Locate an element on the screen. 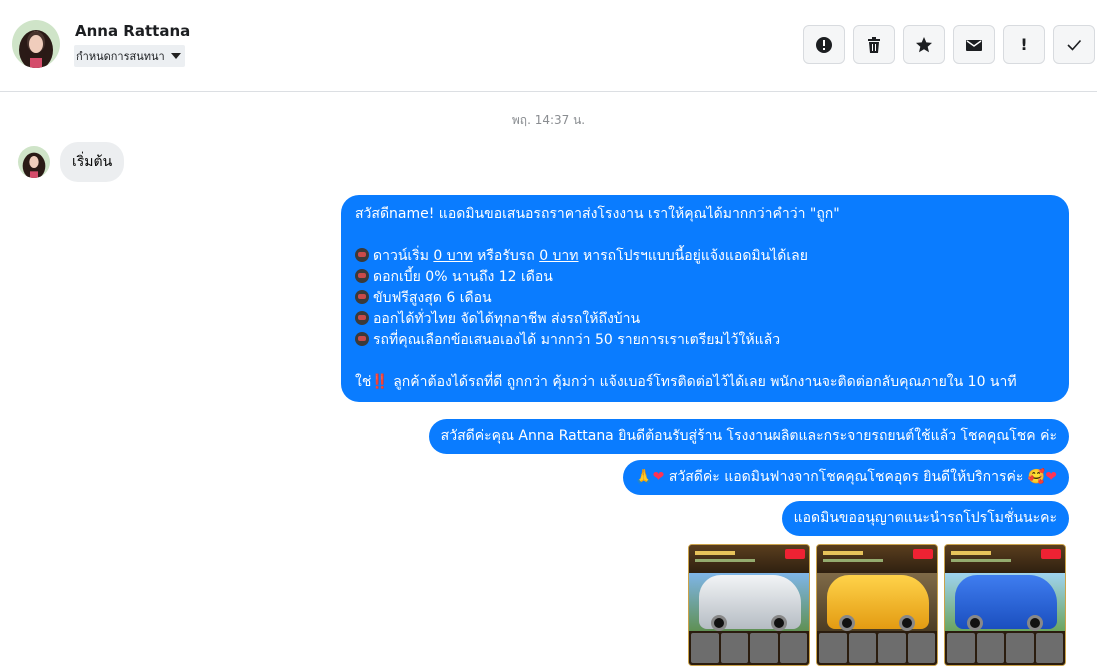 Image resolution: width=1097 pixels, height=672 pixels. car-photo-blue-sedan is located at coordinates (1005, 605).